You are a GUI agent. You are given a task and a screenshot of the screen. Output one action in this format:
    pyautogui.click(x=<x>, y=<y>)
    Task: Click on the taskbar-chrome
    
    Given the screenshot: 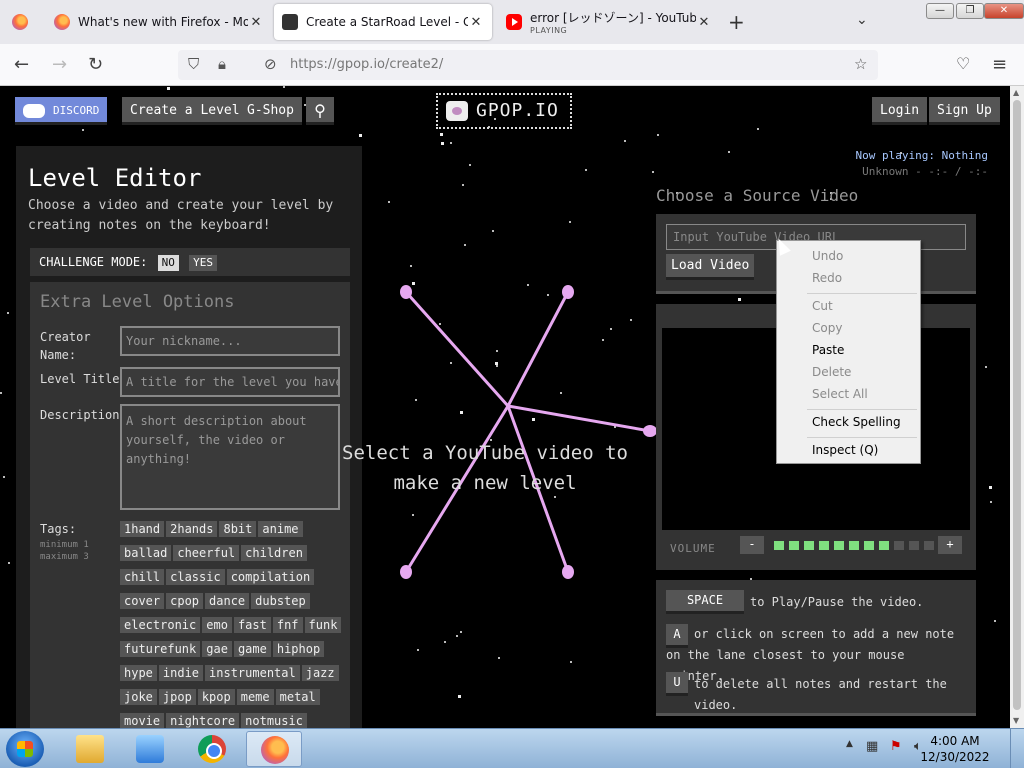 What is the action you would take?
    pyautogui.click(x=212, y=749)
    